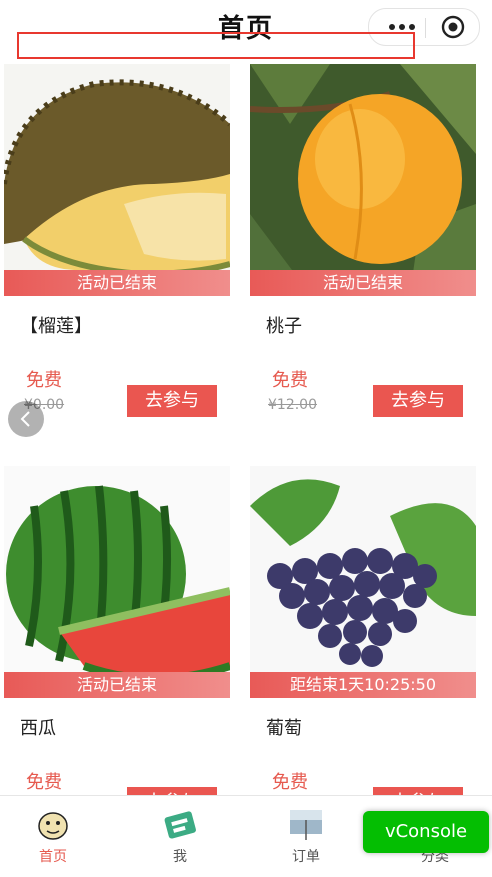 The image size is (492, 877). I want to click on orders-icon, so click(306, 824).